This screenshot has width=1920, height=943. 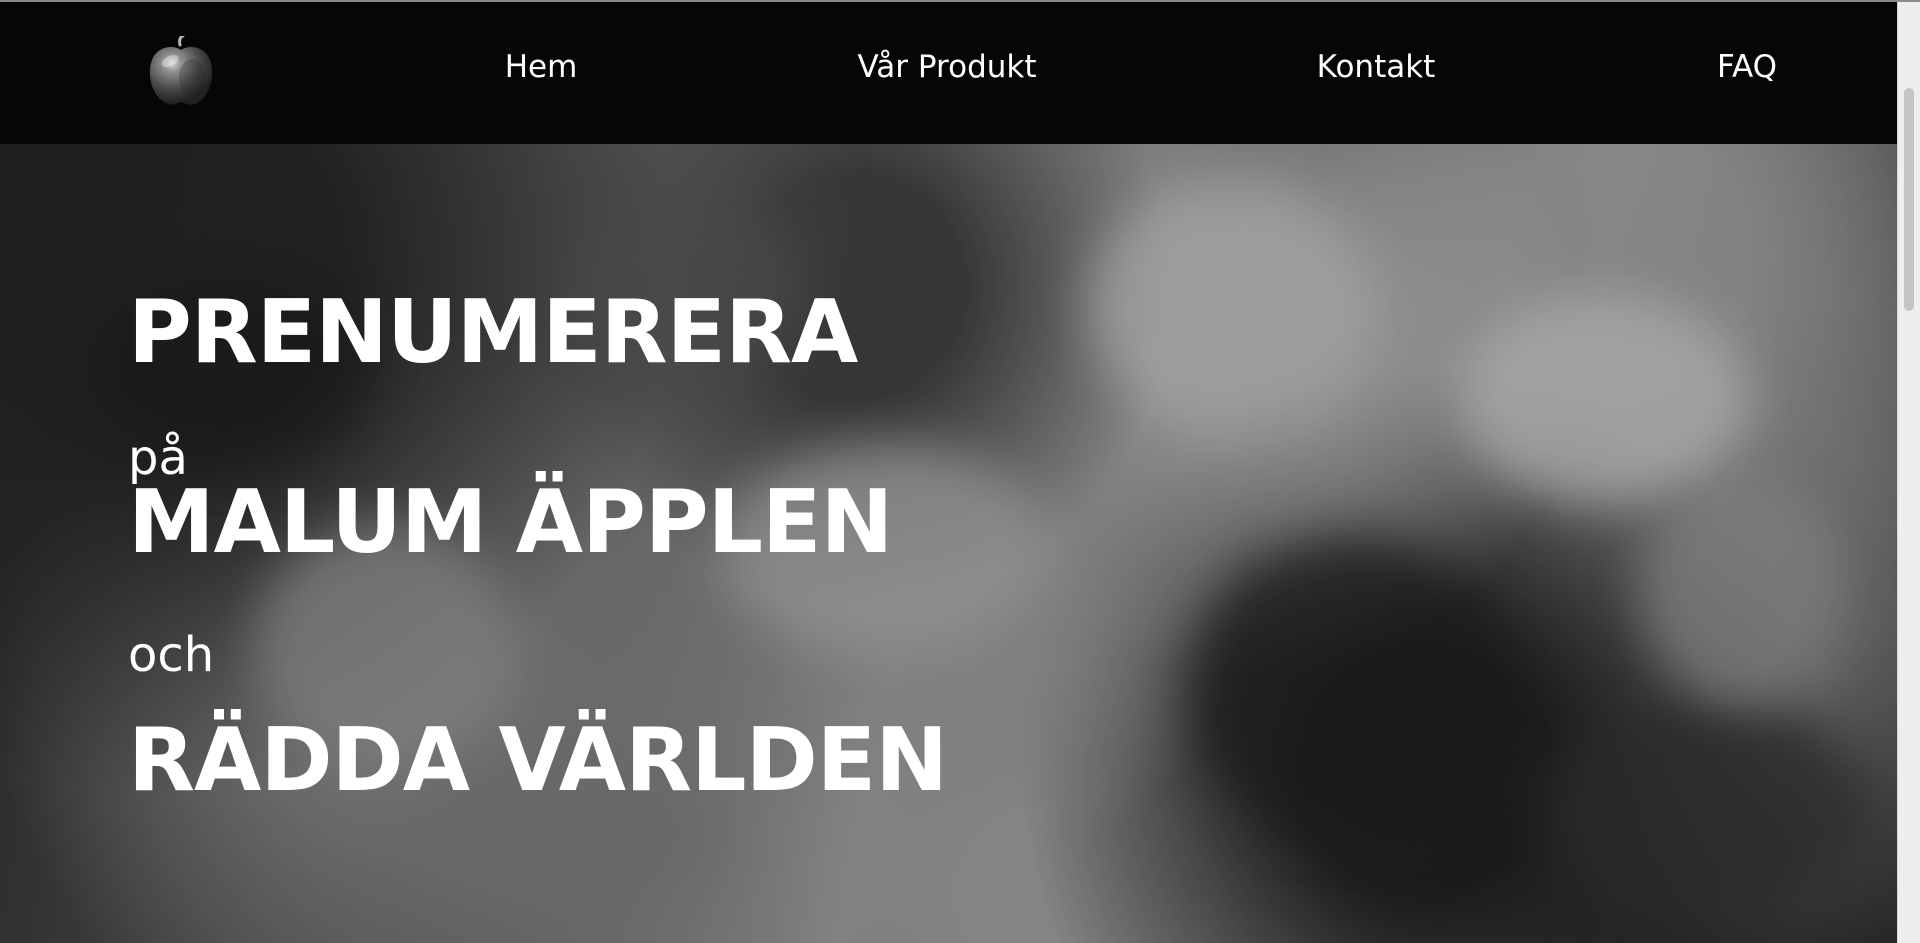 What do you see at coordinates (1909, 199) in the screenshot?
I see `scrollbar-thumb` at bounding box center [1909, 199].